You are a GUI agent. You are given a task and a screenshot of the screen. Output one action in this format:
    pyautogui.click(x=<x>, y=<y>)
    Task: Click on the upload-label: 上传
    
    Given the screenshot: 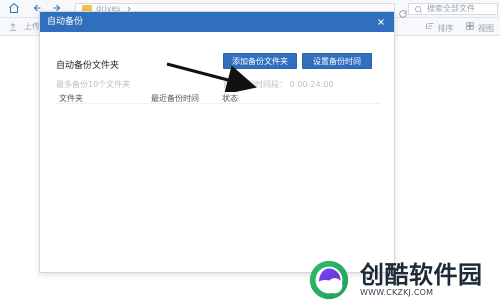 What is the action you would take?
    pyautogui.click(x=32, y=26)
    